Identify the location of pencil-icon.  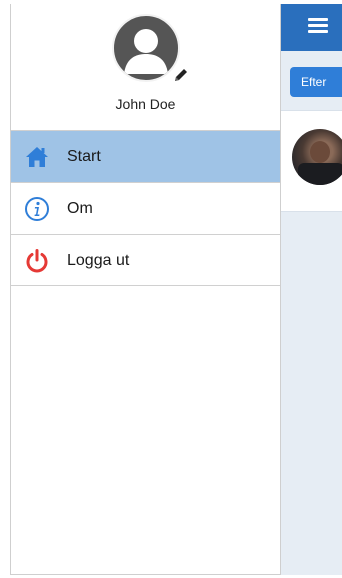
(181, 75).